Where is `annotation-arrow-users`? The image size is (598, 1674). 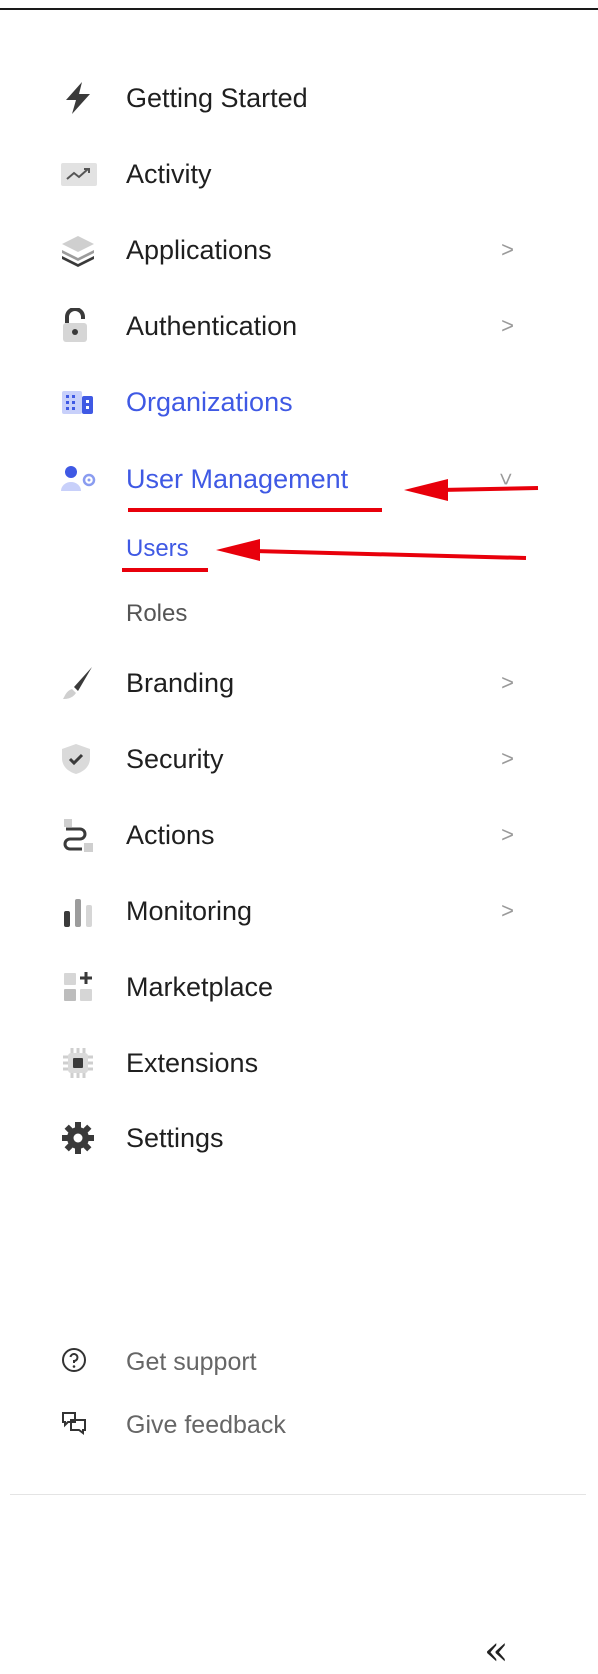
annotation-arrow-users is located at coordinates (371, 550).